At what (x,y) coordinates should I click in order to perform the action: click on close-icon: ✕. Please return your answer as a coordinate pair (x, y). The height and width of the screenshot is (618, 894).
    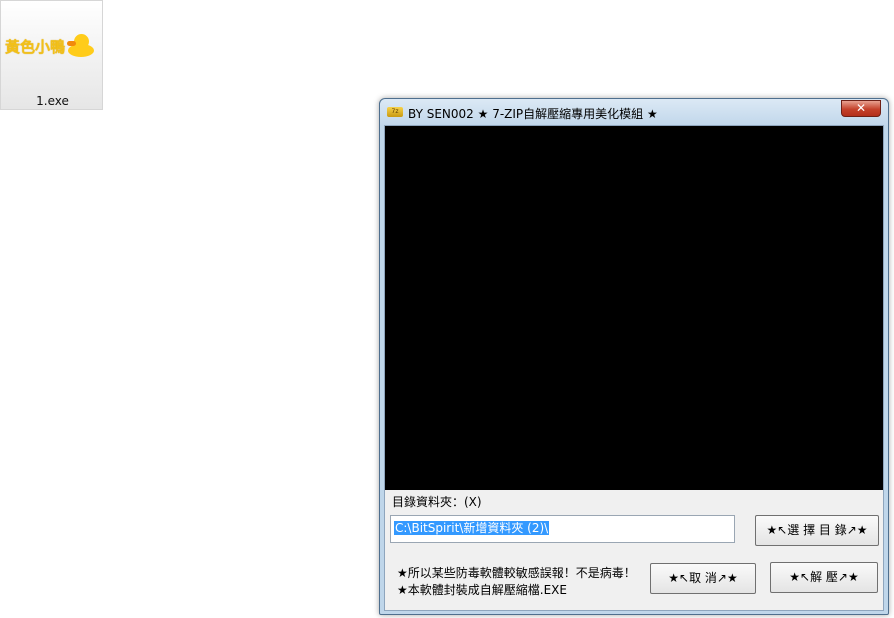
    Looking at the image, I should click on (861, 108).